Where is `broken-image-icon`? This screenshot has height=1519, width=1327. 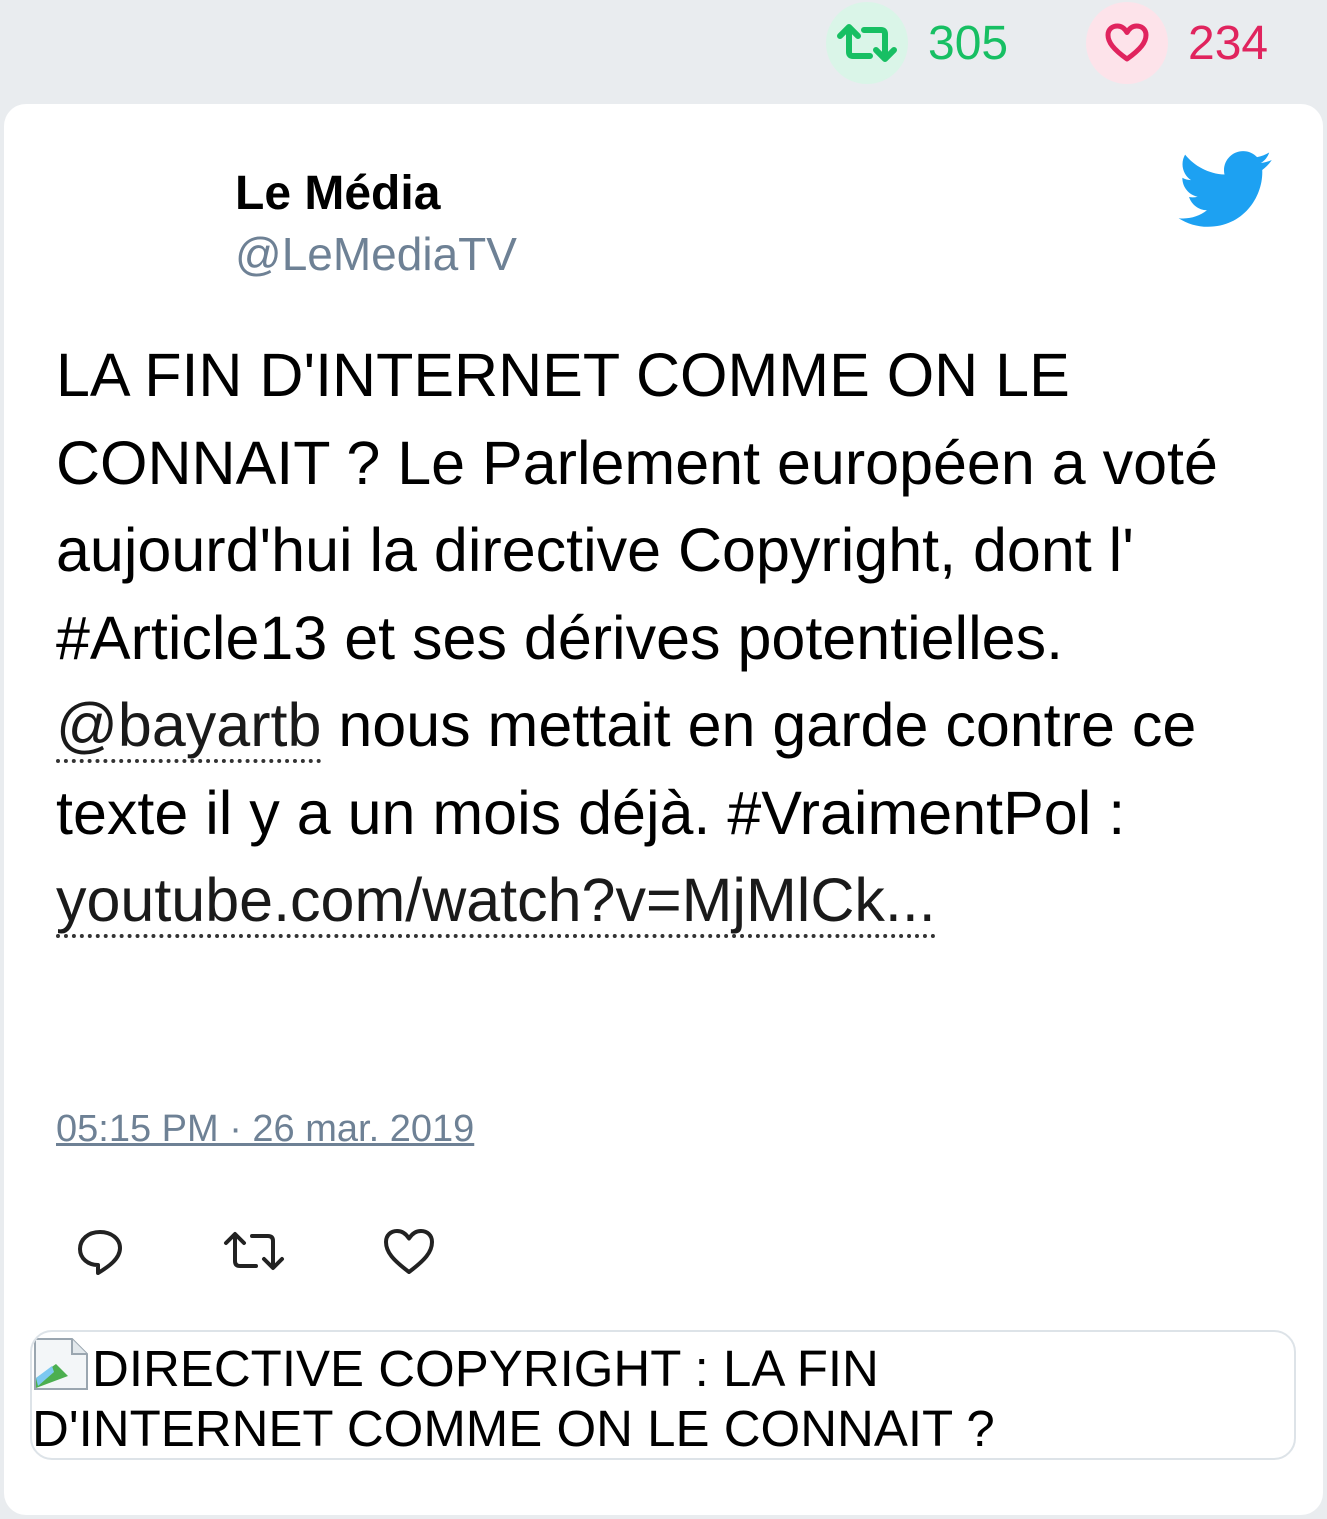 broken-image-icon is located at coordinates (61, 1364).